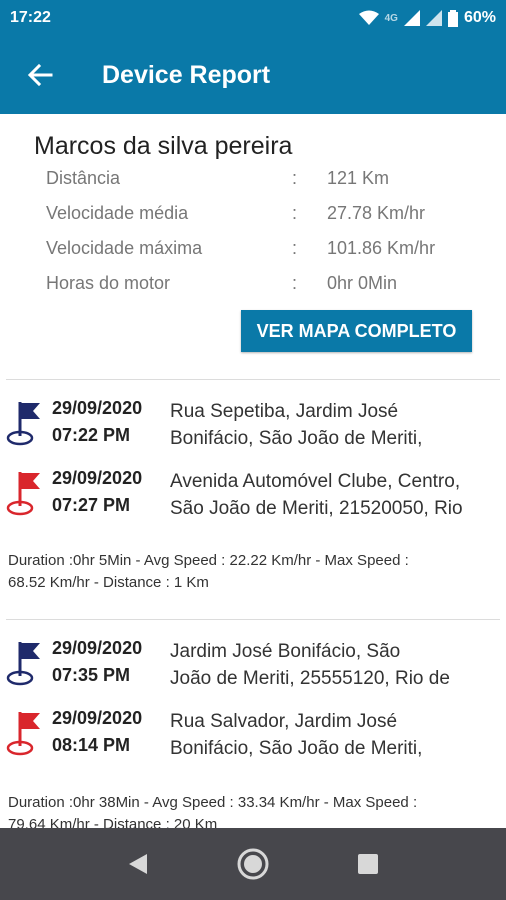  I want to click on system-nav-bar, so click(253, 864).